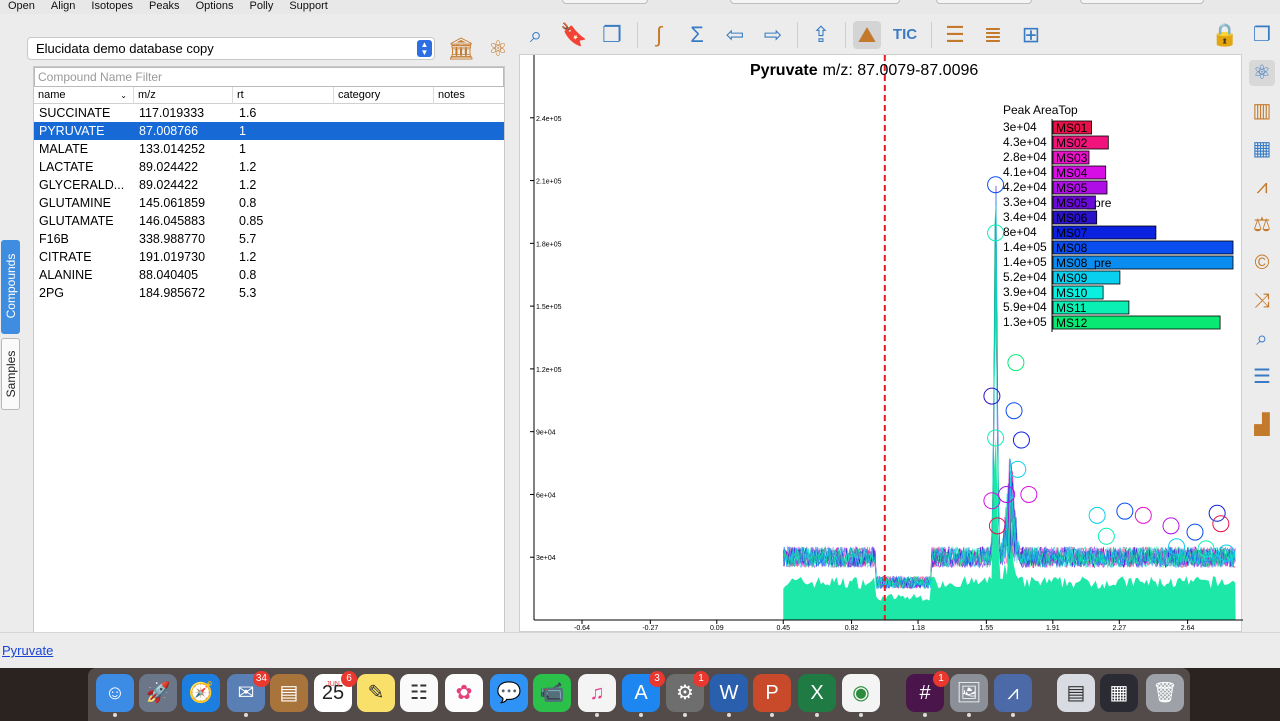 This screenshot has width=1280, height=721. Describe the element at coordinates (269, 257) in the screenshot. I see `table-row: CITRATE 191.019730 1.2` at that location.